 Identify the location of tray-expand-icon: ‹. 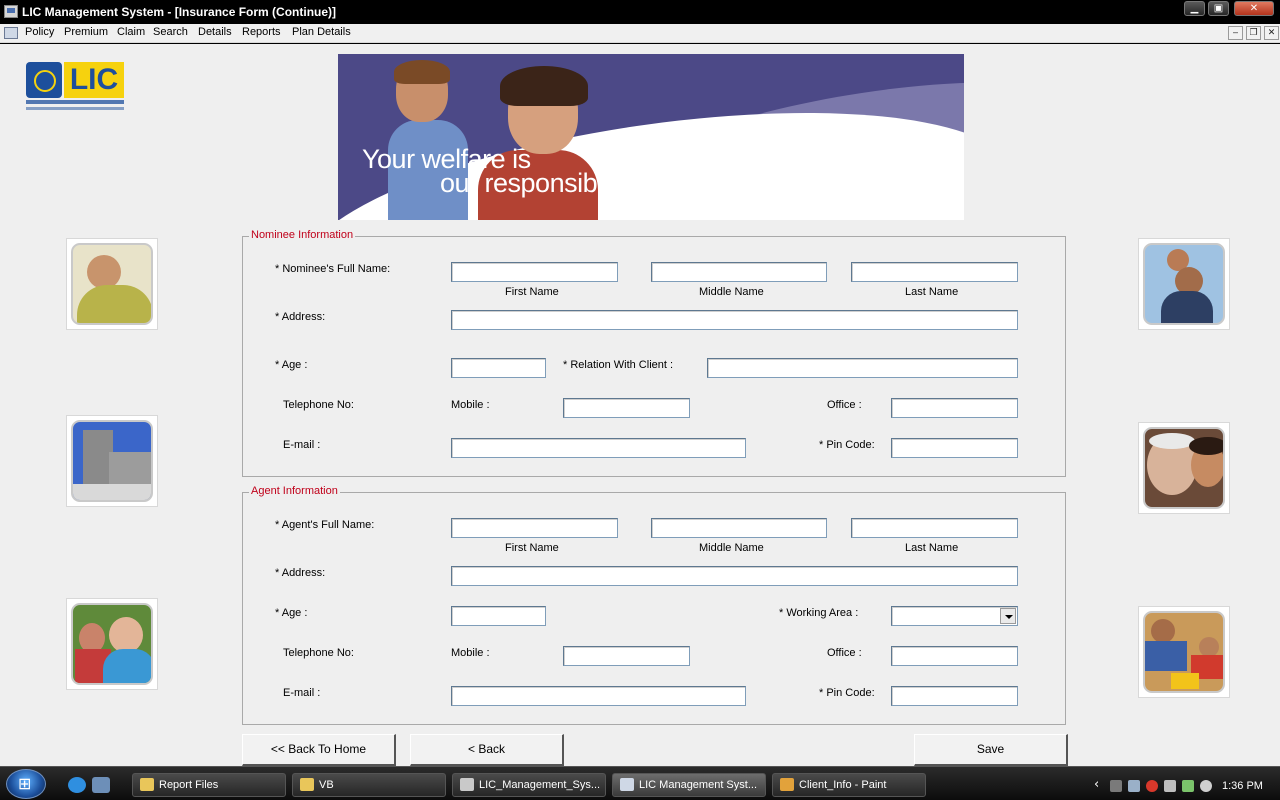
(1096, 784).